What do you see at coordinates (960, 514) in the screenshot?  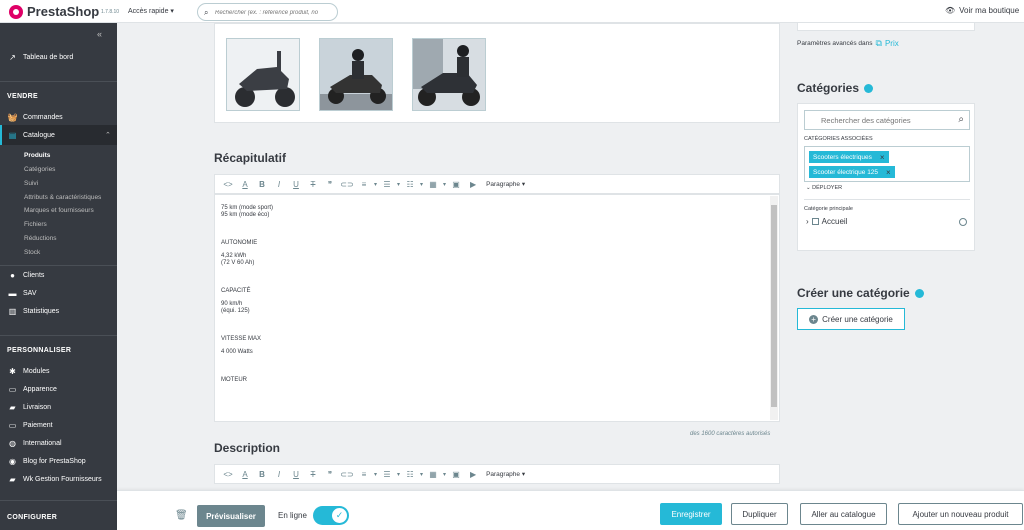 I see `add-new-product-button: Ajouter un nouveau produit` at bounding box center [960, 514].